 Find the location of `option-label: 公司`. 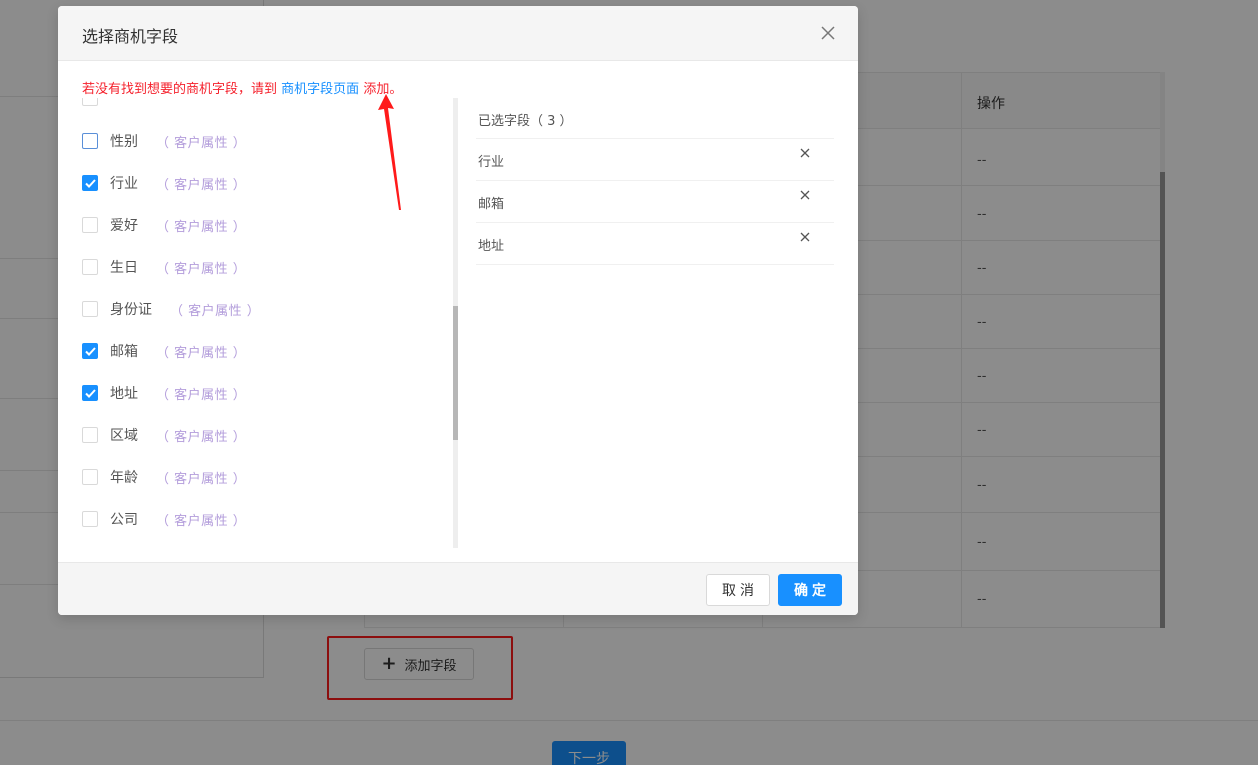

option-label: 公司 is located at coordinates (124, 520).